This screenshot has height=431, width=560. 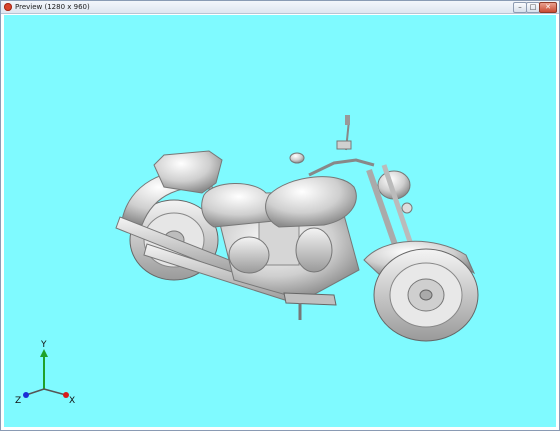 I want to click on z-axis-label: Z, so click(x=18, y=401).